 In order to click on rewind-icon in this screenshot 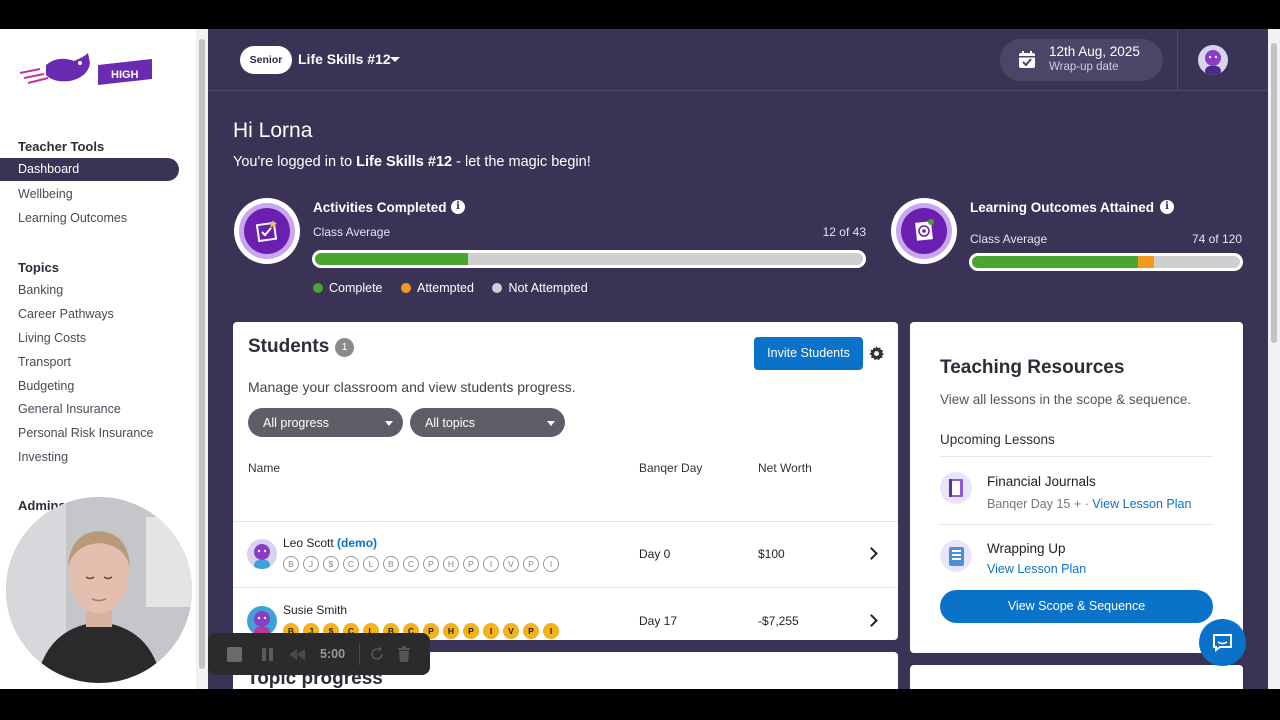, I will do `click(297, 654)`.